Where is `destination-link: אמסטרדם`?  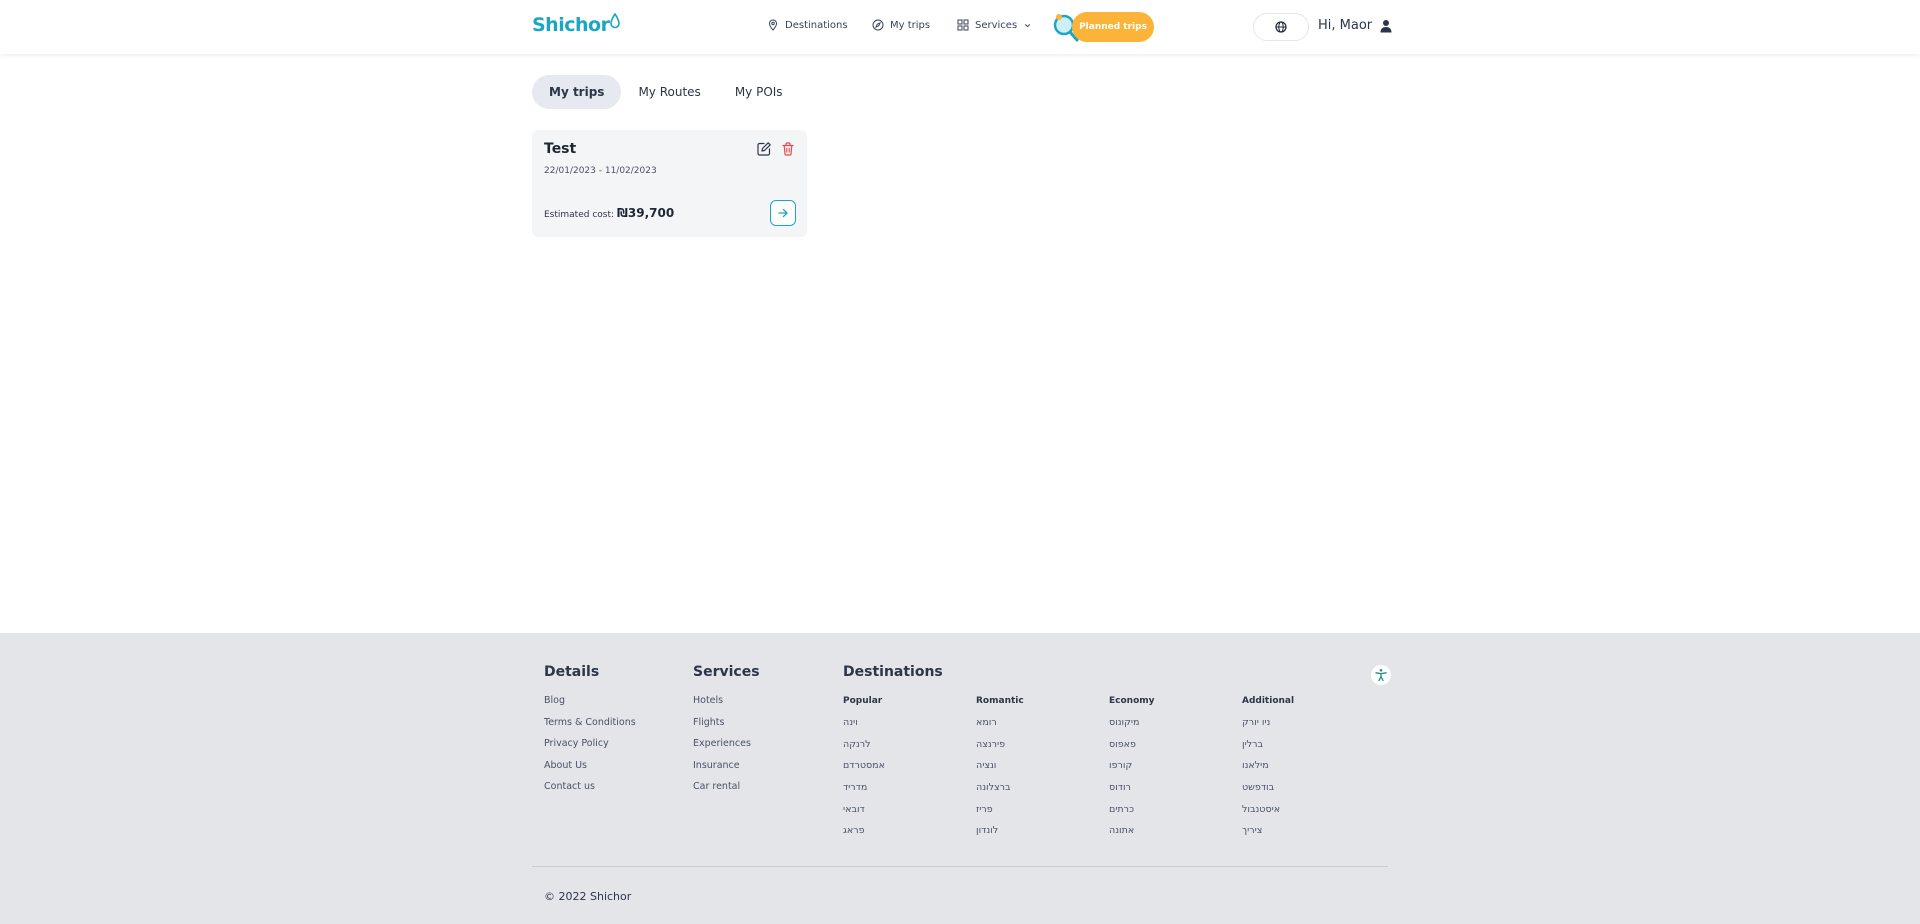
destination-link: אמסטרדם is located at coordinates (864, 771).